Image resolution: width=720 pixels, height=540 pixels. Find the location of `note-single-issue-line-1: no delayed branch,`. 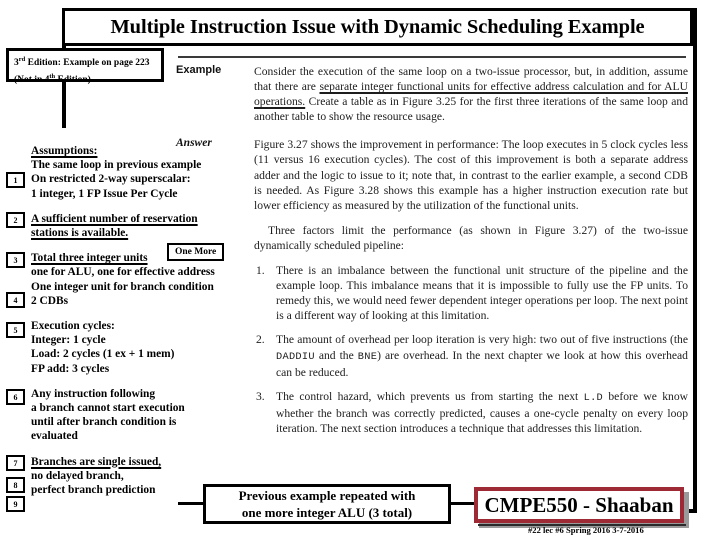

note-single-issue-line-1: no delayed branch, is located at coordinates (77, 475).